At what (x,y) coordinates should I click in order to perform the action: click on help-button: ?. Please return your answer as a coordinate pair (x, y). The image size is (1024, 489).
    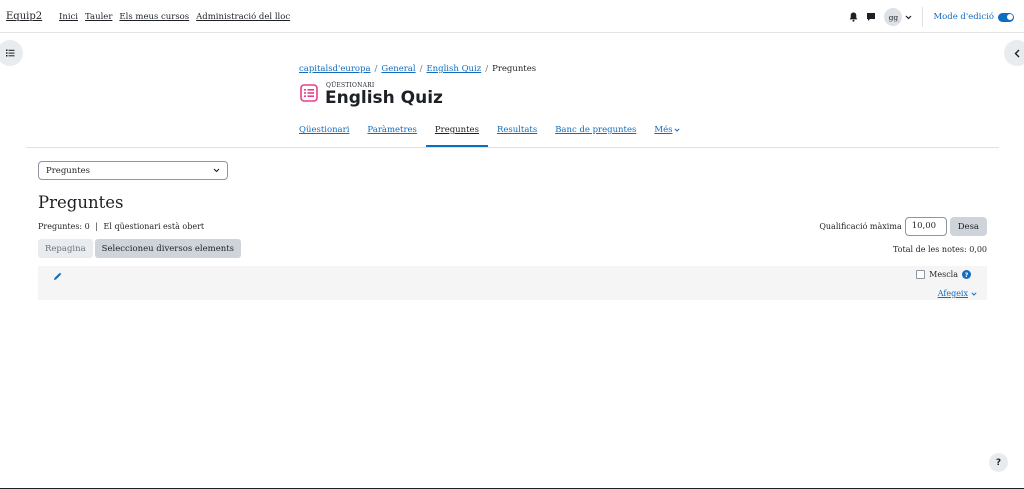
    Looking at the image, I should click on (998, 462).